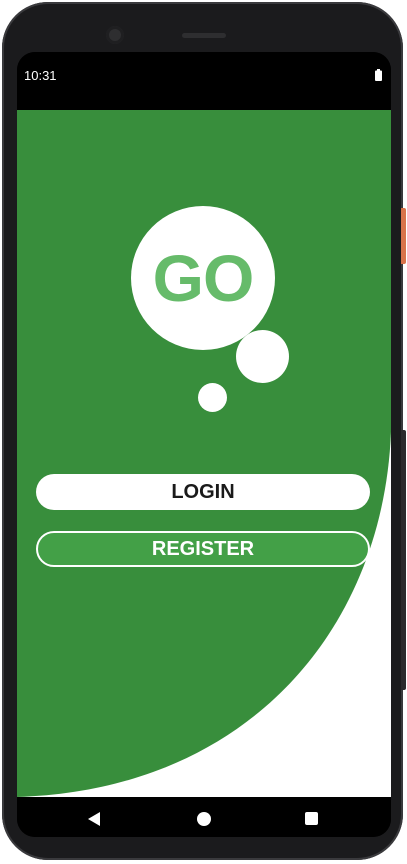 This screenshot has width=407, height=864. Describe the element at coordinates (262, 356) in the screenshot. I see `thought-bubble-medium` at that location.